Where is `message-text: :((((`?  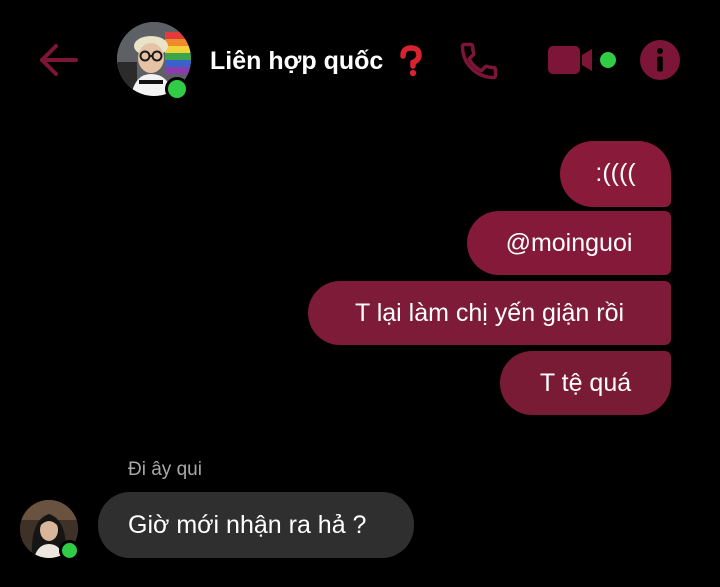 message-text: :(((( is located at coordinates (615, 173).